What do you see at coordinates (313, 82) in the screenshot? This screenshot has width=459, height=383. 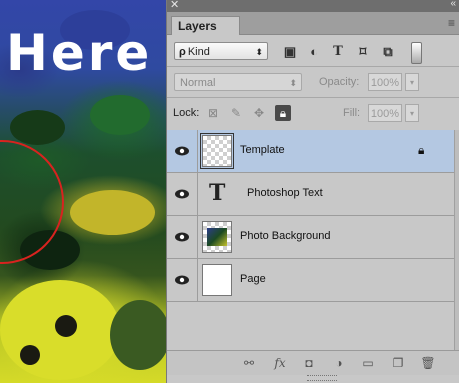 I see `blend-row: Normal ⬍ Opacity: 100% ▾` at bounding box center [313, 82].